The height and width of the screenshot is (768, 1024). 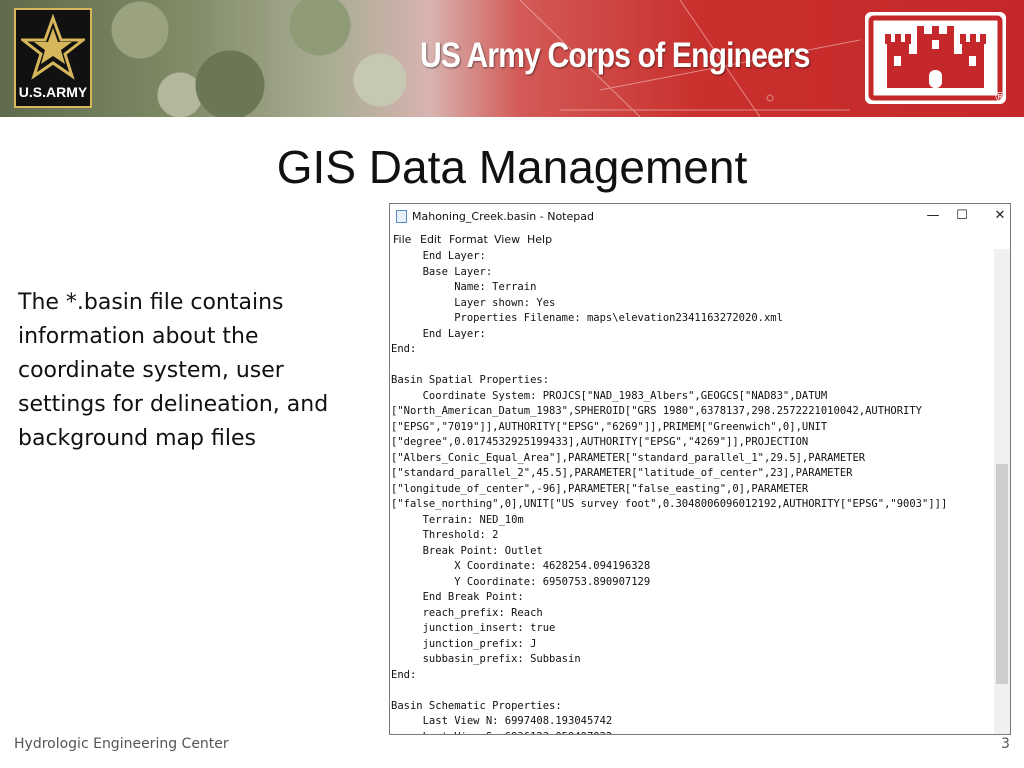 I want to click on castle-icon, so click(x=935, y=58).